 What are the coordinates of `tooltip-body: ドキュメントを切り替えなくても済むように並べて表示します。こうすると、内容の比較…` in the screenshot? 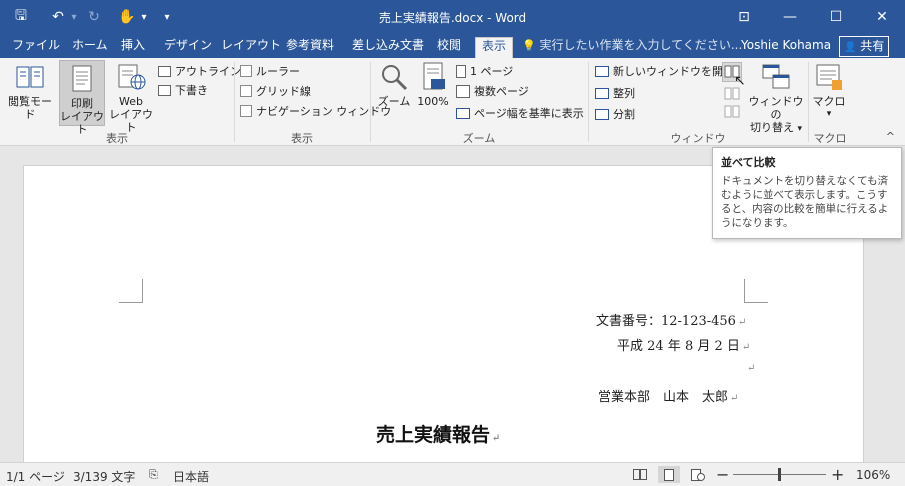 It's located at (805, 202).